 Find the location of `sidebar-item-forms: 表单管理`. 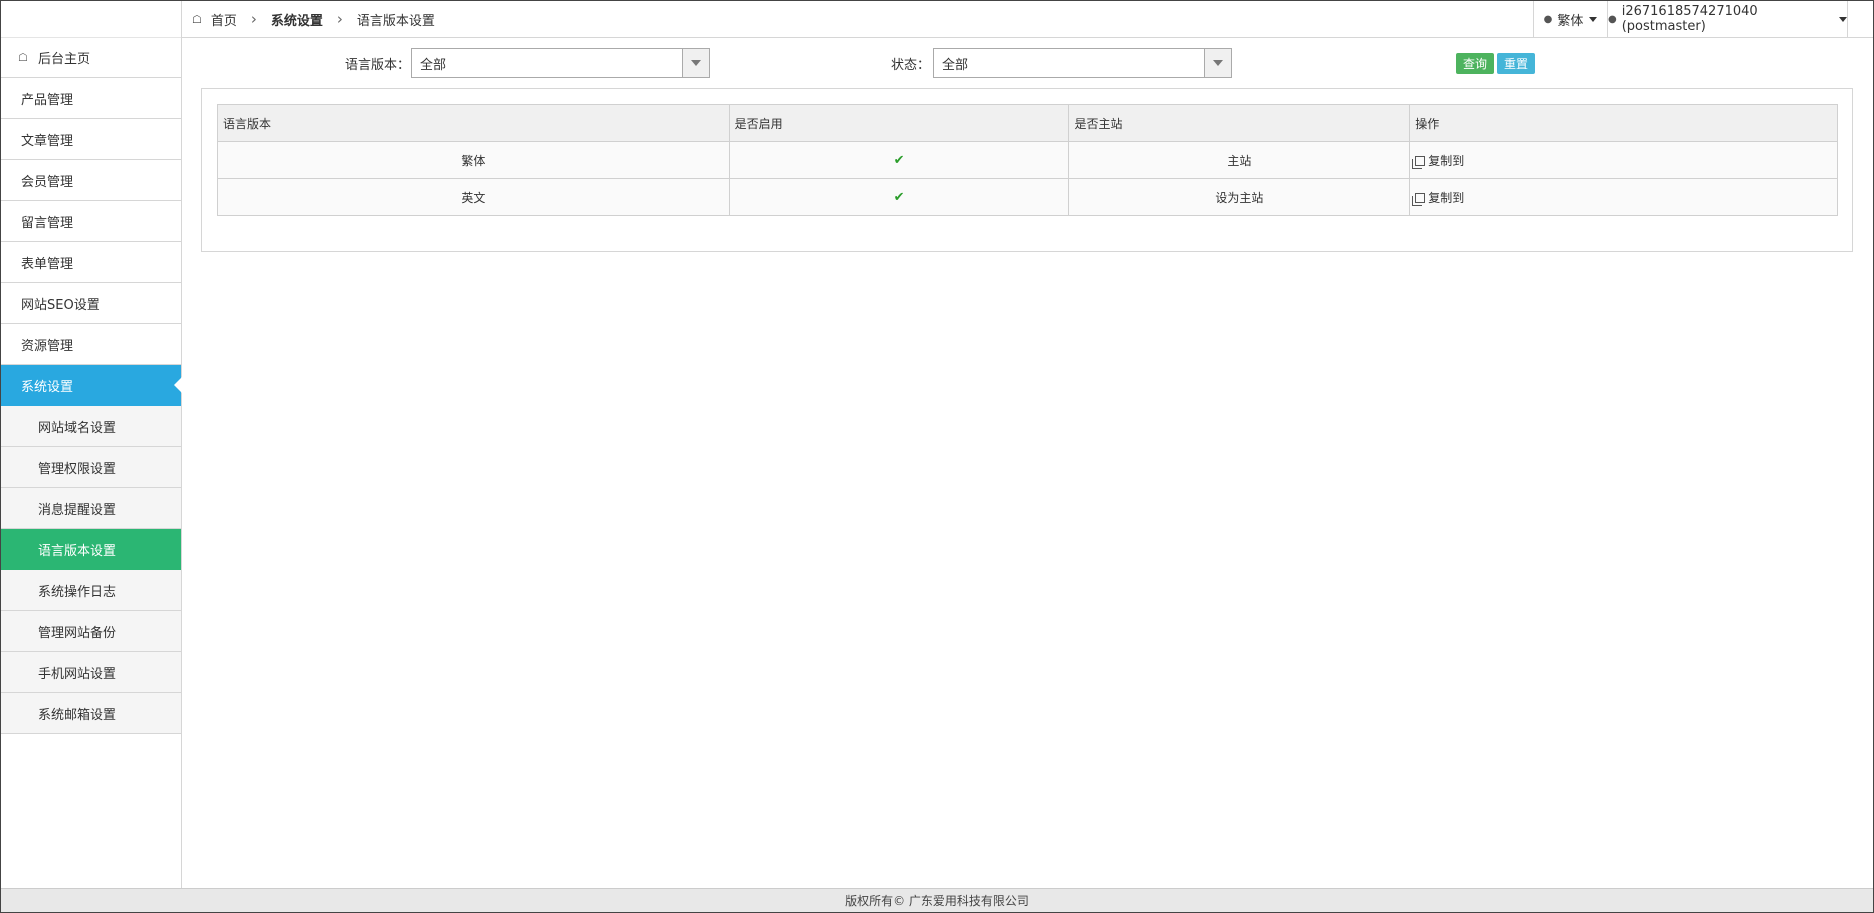

sidebar-item-forms: 表单管理 is located at coordinates (91, 262).